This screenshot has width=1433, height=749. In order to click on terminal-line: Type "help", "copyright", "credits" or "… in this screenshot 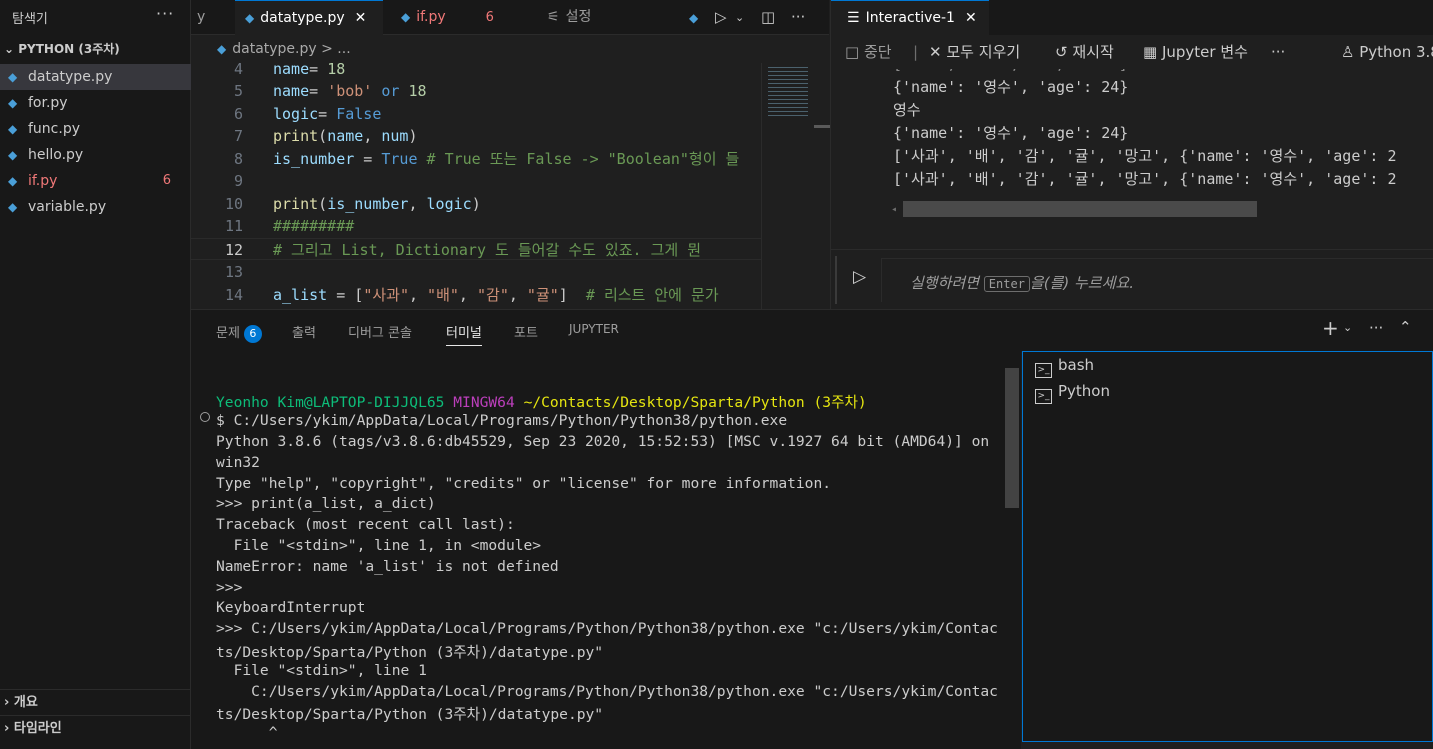, I will do `click(524, 483)`.